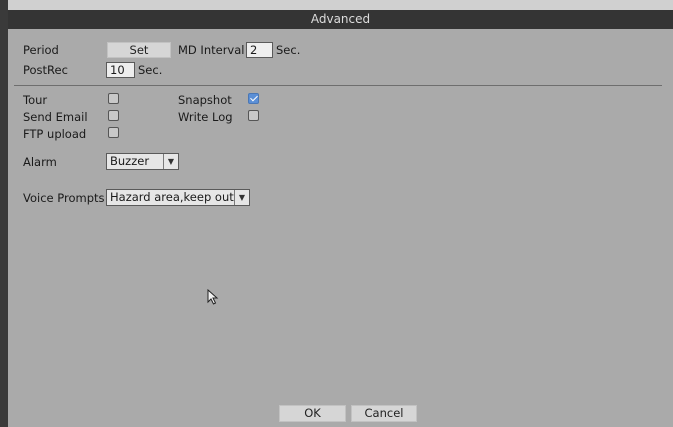 This screenshot has height=427, width=673. I want to click on ftp-upload-checkbox, so click(113, 132).